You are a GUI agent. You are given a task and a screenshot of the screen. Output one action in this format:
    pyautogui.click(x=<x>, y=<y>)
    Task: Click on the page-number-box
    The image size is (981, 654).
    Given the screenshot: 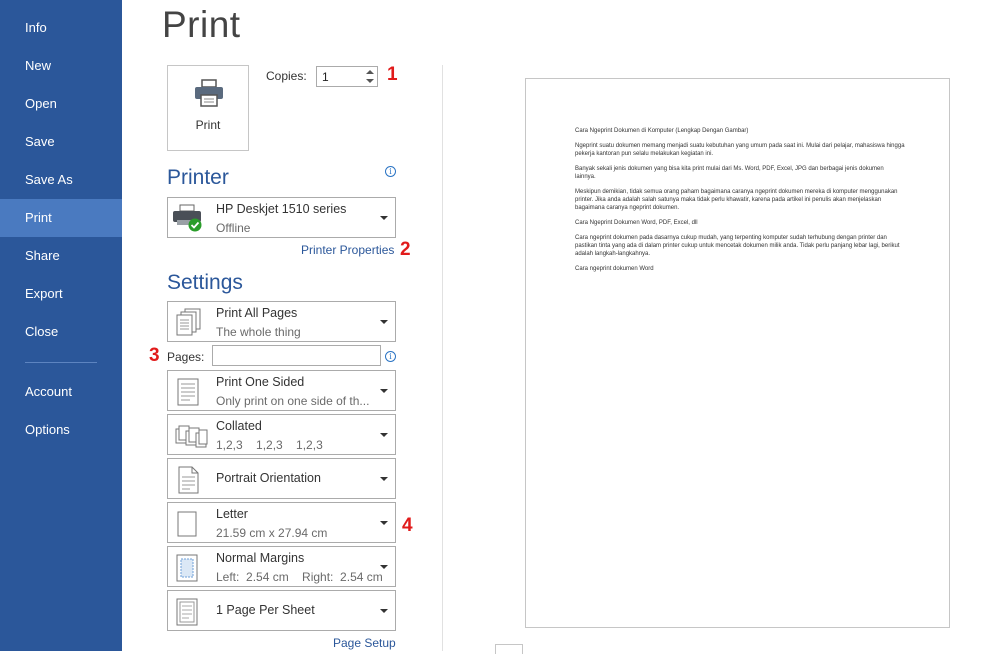 What is the action you would take?
    pyautogui.click(x=509, y=649)
    